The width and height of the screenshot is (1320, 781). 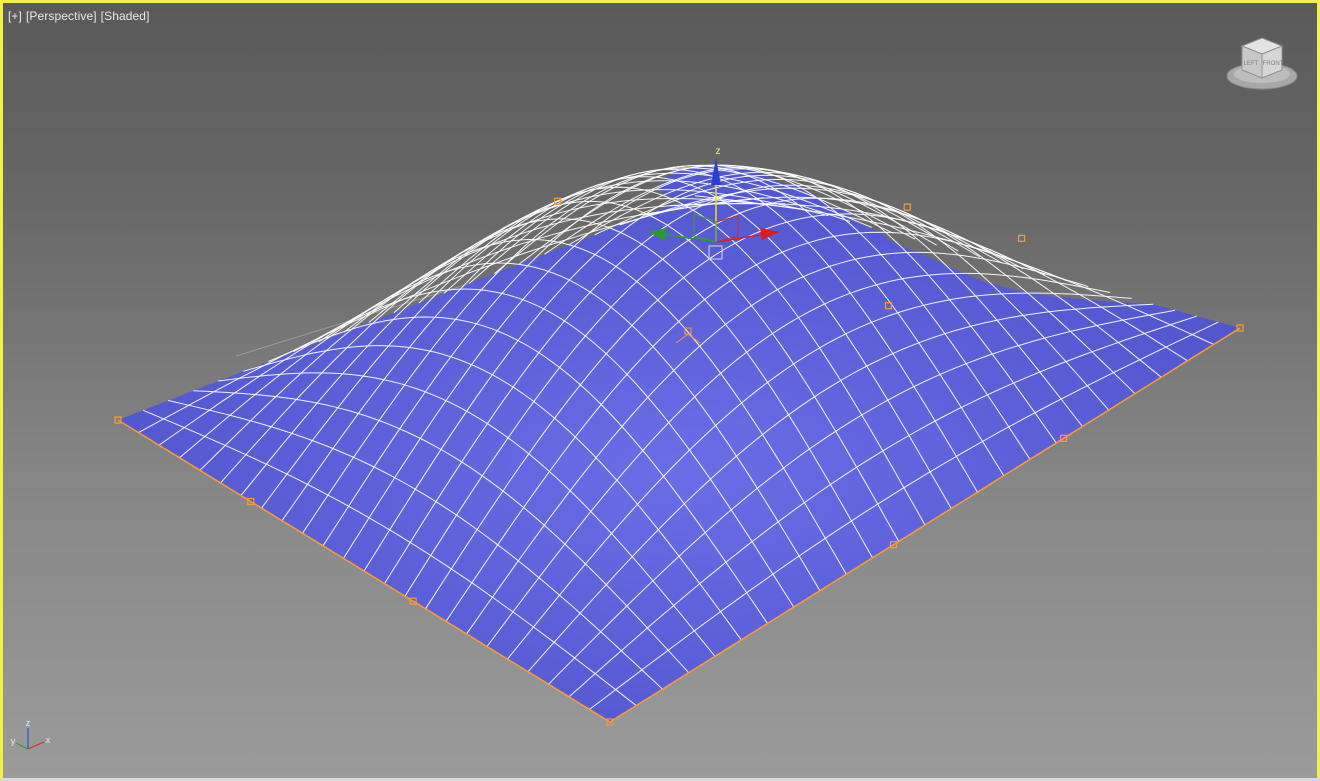 What do you see at coordinates (31, 734) in the screenshot?
I see `world-axis-tripod: z x y` at bounding box center [31, 734].